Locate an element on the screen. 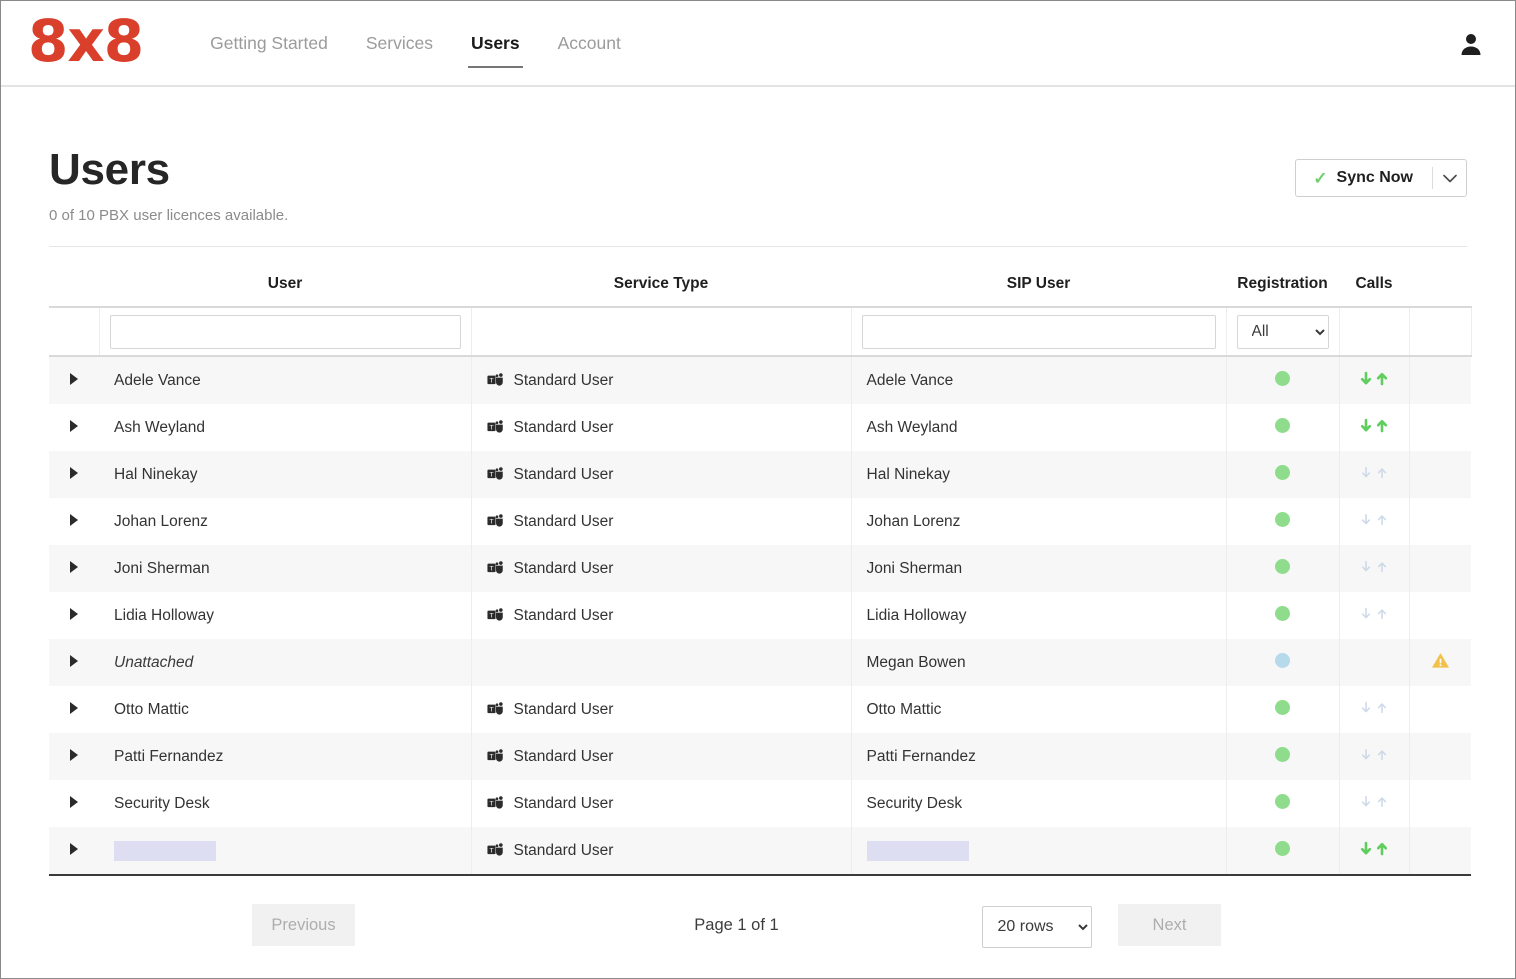 This screenshot has height=979, width=1516. nav-label: Account is located at coordinates (589, 42).